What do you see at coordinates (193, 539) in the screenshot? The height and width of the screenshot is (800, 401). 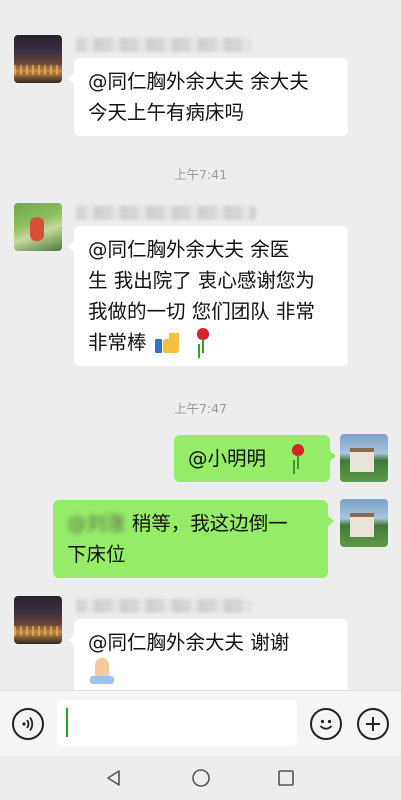 I see `message-bubble: @刘涨 稍等，我这边倒一 下床位` at bounding box center [193, 539].